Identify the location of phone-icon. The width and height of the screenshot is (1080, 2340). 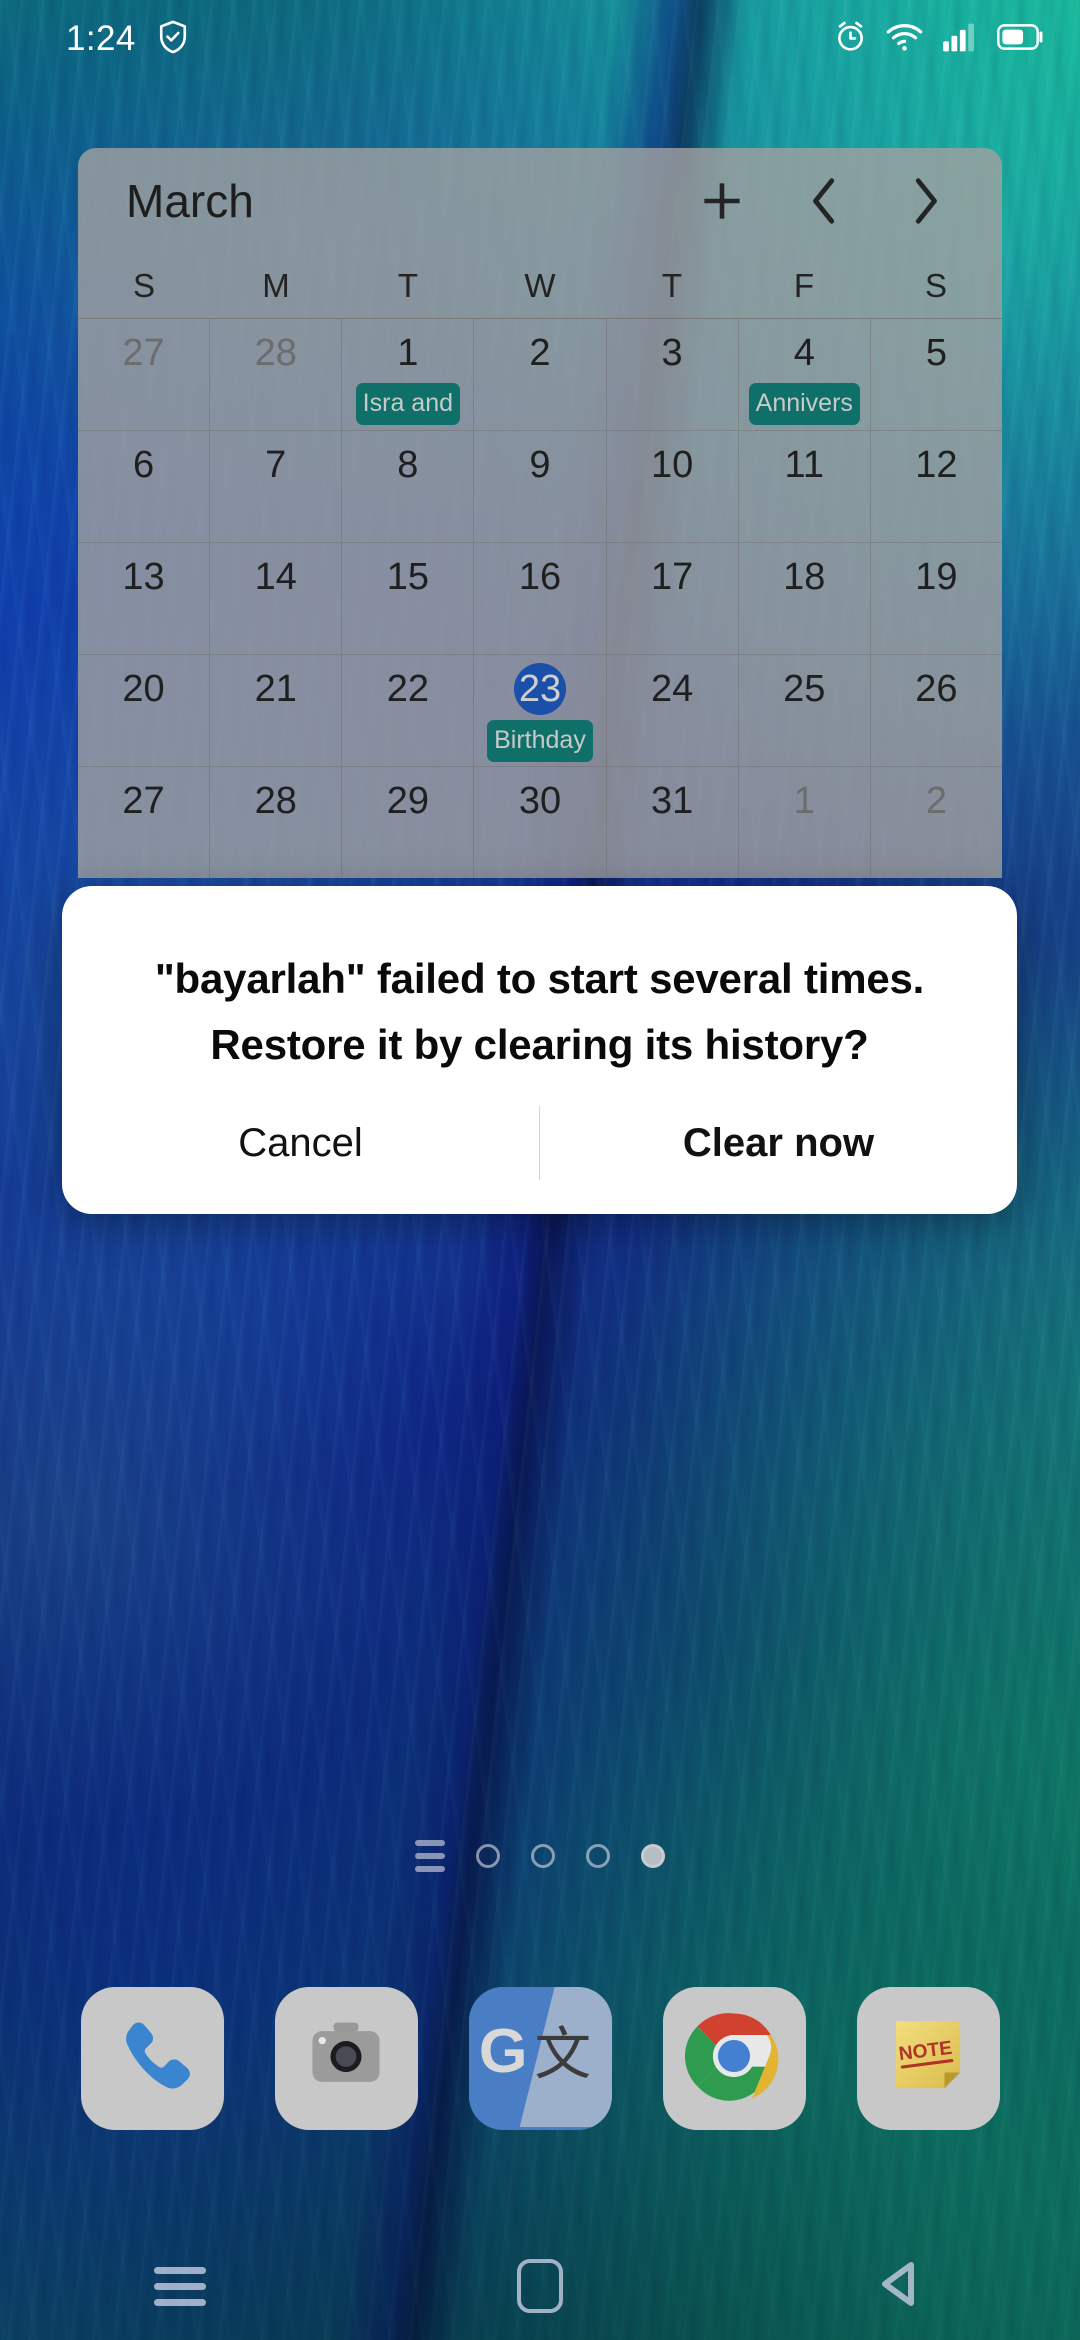
(152, 2058).